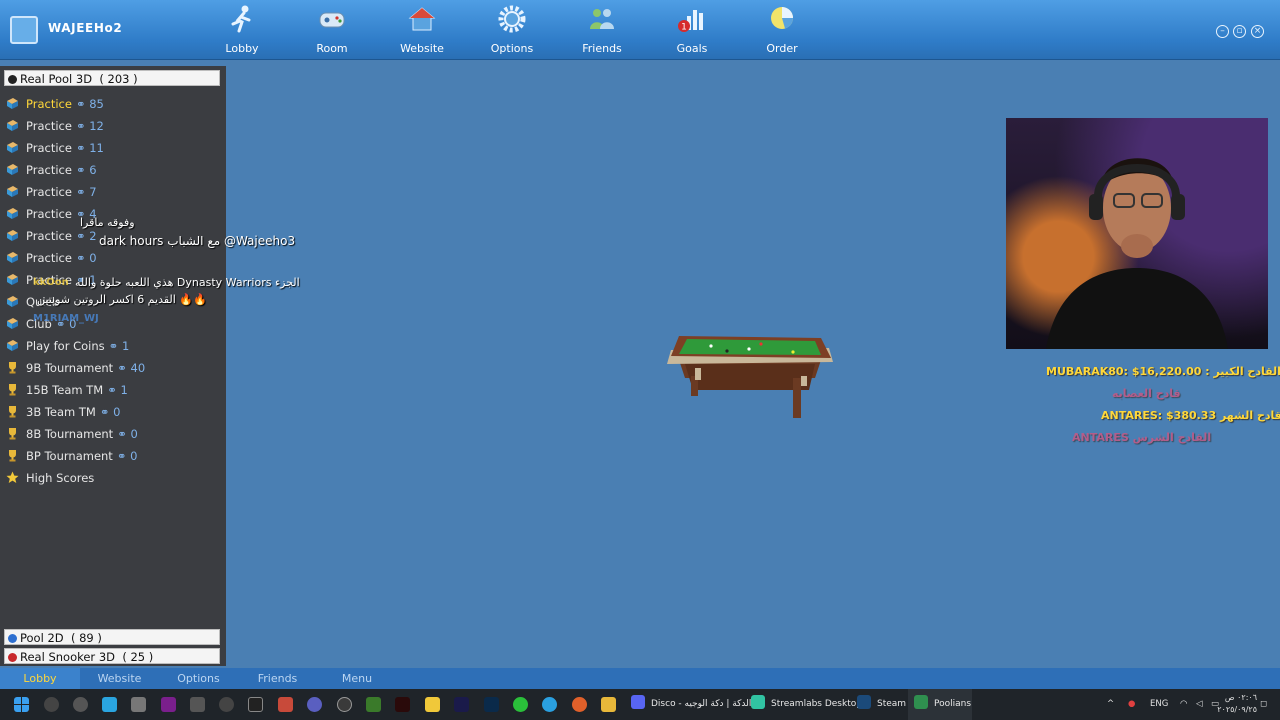 This screenshot has width=1280, height=720. I want to click on room-item: Practice ⚭ 7, so click(51, 192).